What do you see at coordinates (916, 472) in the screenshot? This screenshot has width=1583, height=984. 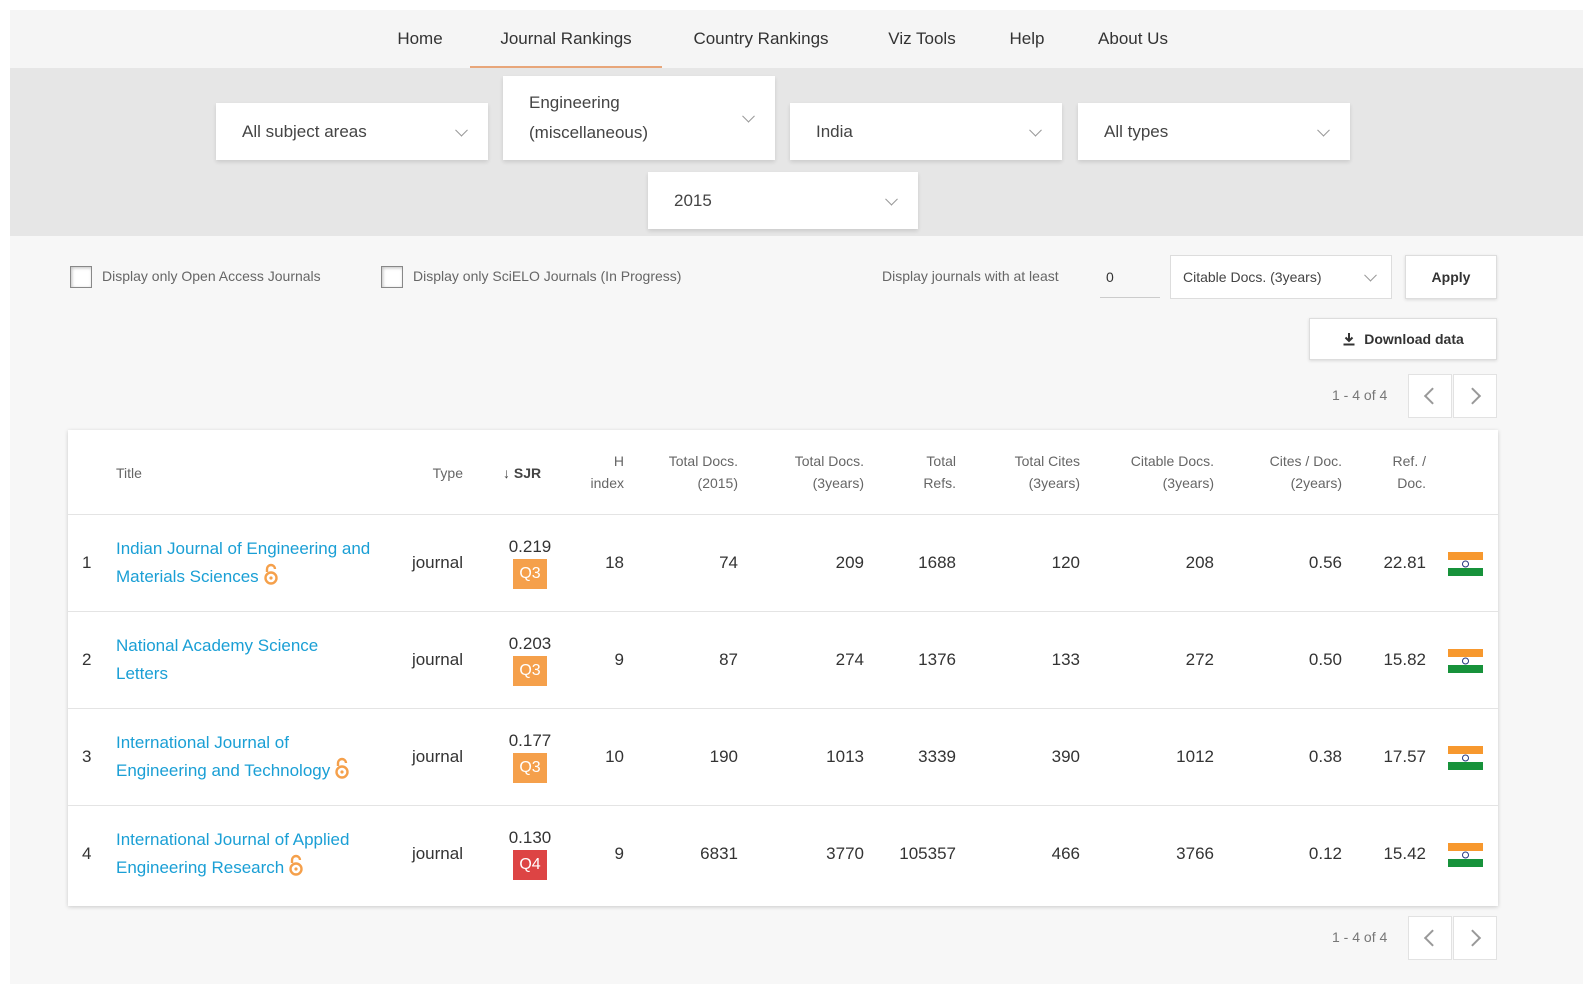 I see `header-total-refs: Total Refs.` at bounding box center [916, 472].